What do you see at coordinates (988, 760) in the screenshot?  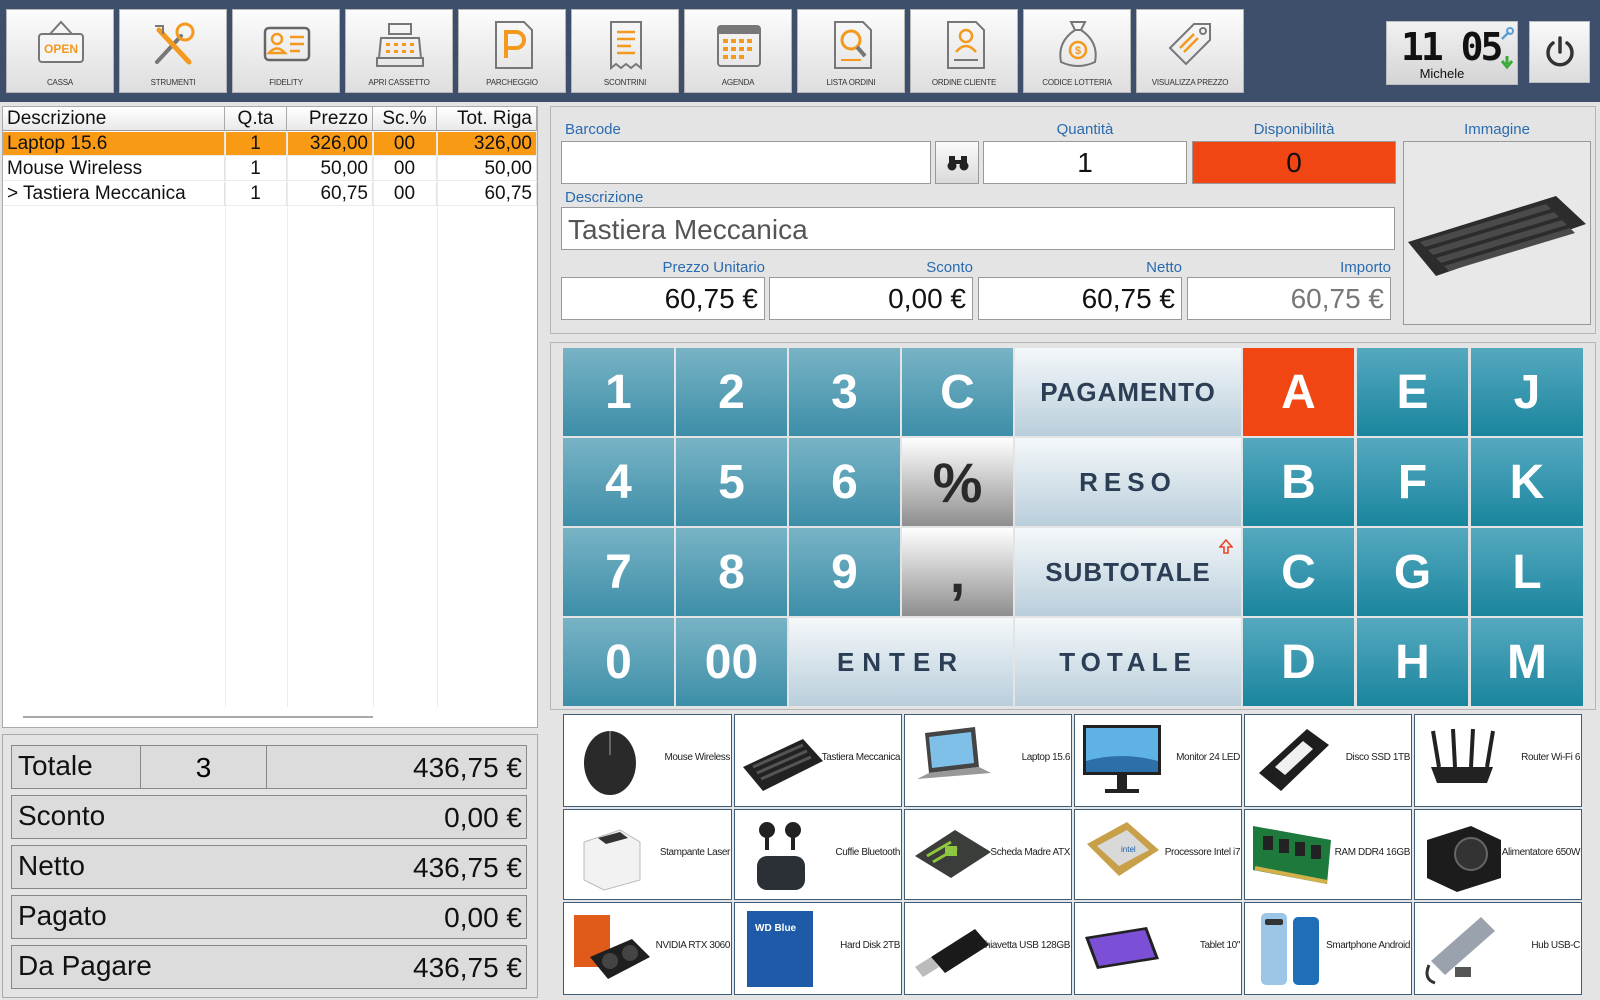 I see `product-tile: Laptop 15.6` at bounding box center [988, 760].